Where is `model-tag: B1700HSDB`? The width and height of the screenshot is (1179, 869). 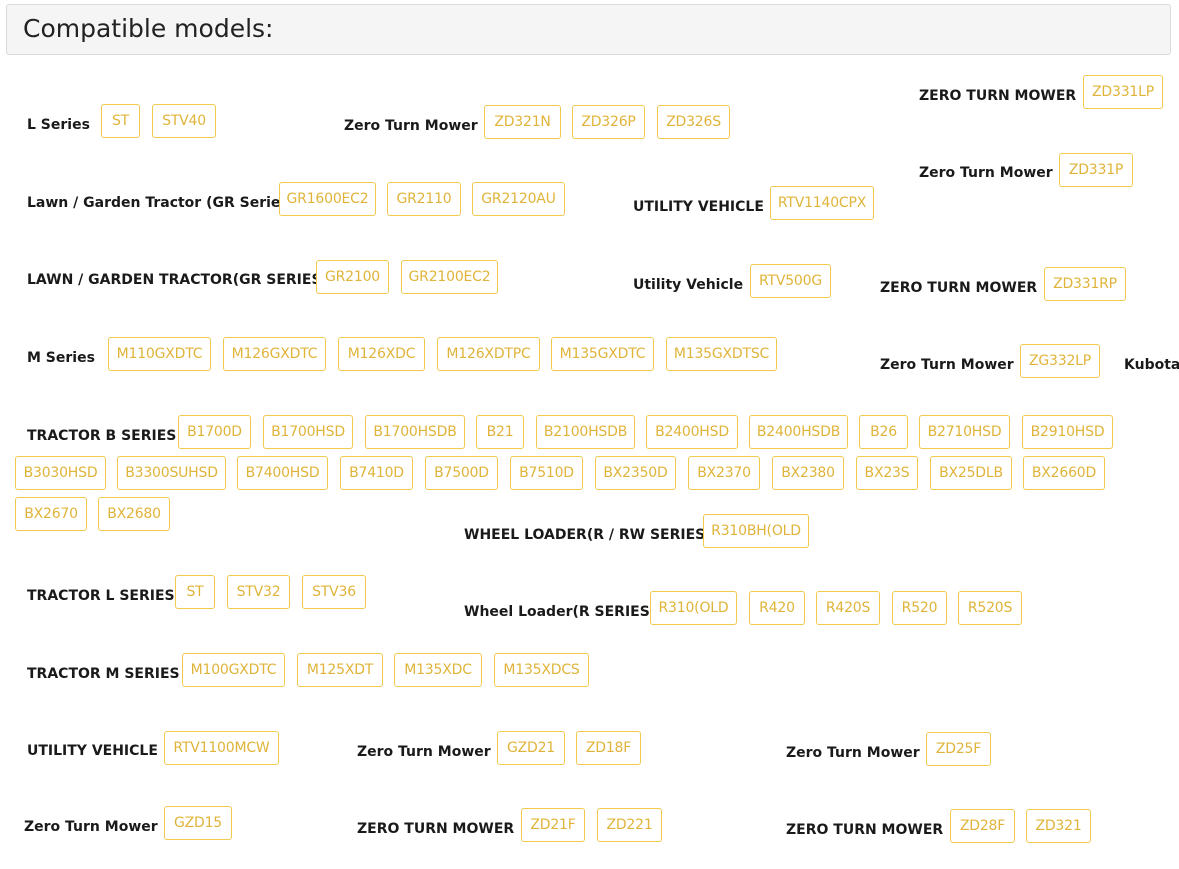 model-tag: B1700HSDB is located at coordinates (415, 432).